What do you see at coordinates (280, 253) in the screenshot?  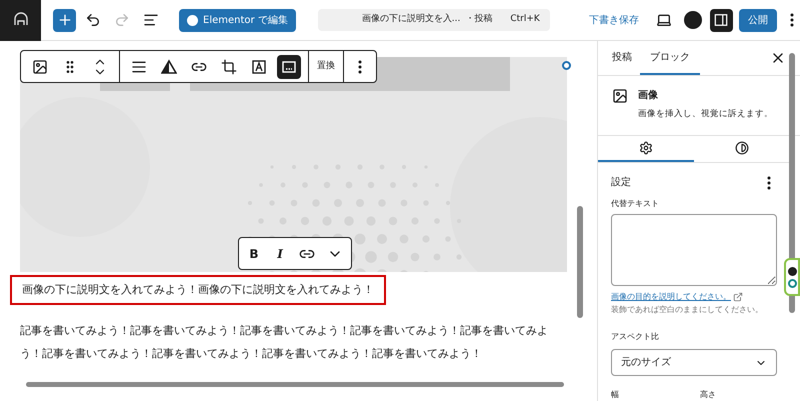 I see `italic-button: I` at bounding box center [280, 253].